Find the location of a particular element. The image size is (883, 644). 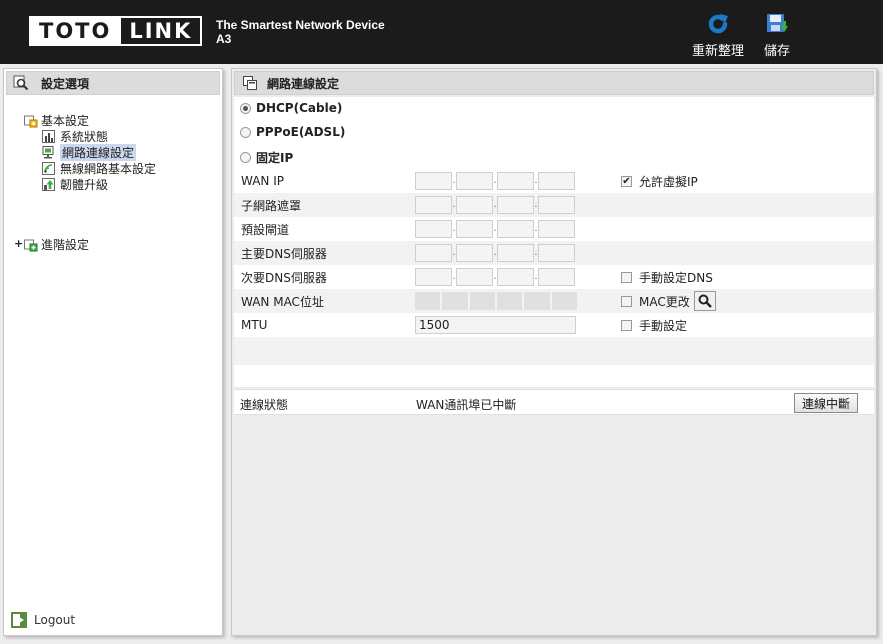

primary-dns-row: 主要DNS伺服器 . . . is located at coordinates (554, 253).